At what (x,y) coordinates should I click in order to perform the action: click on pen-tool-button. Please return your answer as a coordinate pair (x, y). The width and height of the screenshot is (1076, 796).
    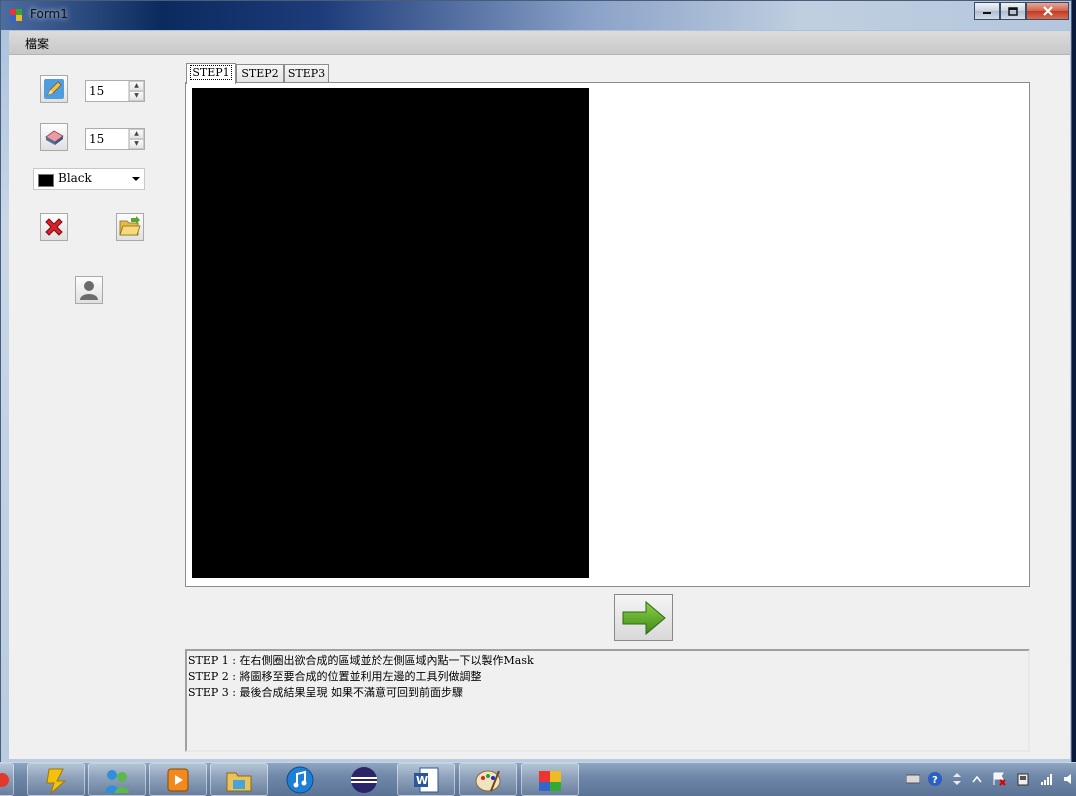
    Looking at the image, I should click on (54, 89).